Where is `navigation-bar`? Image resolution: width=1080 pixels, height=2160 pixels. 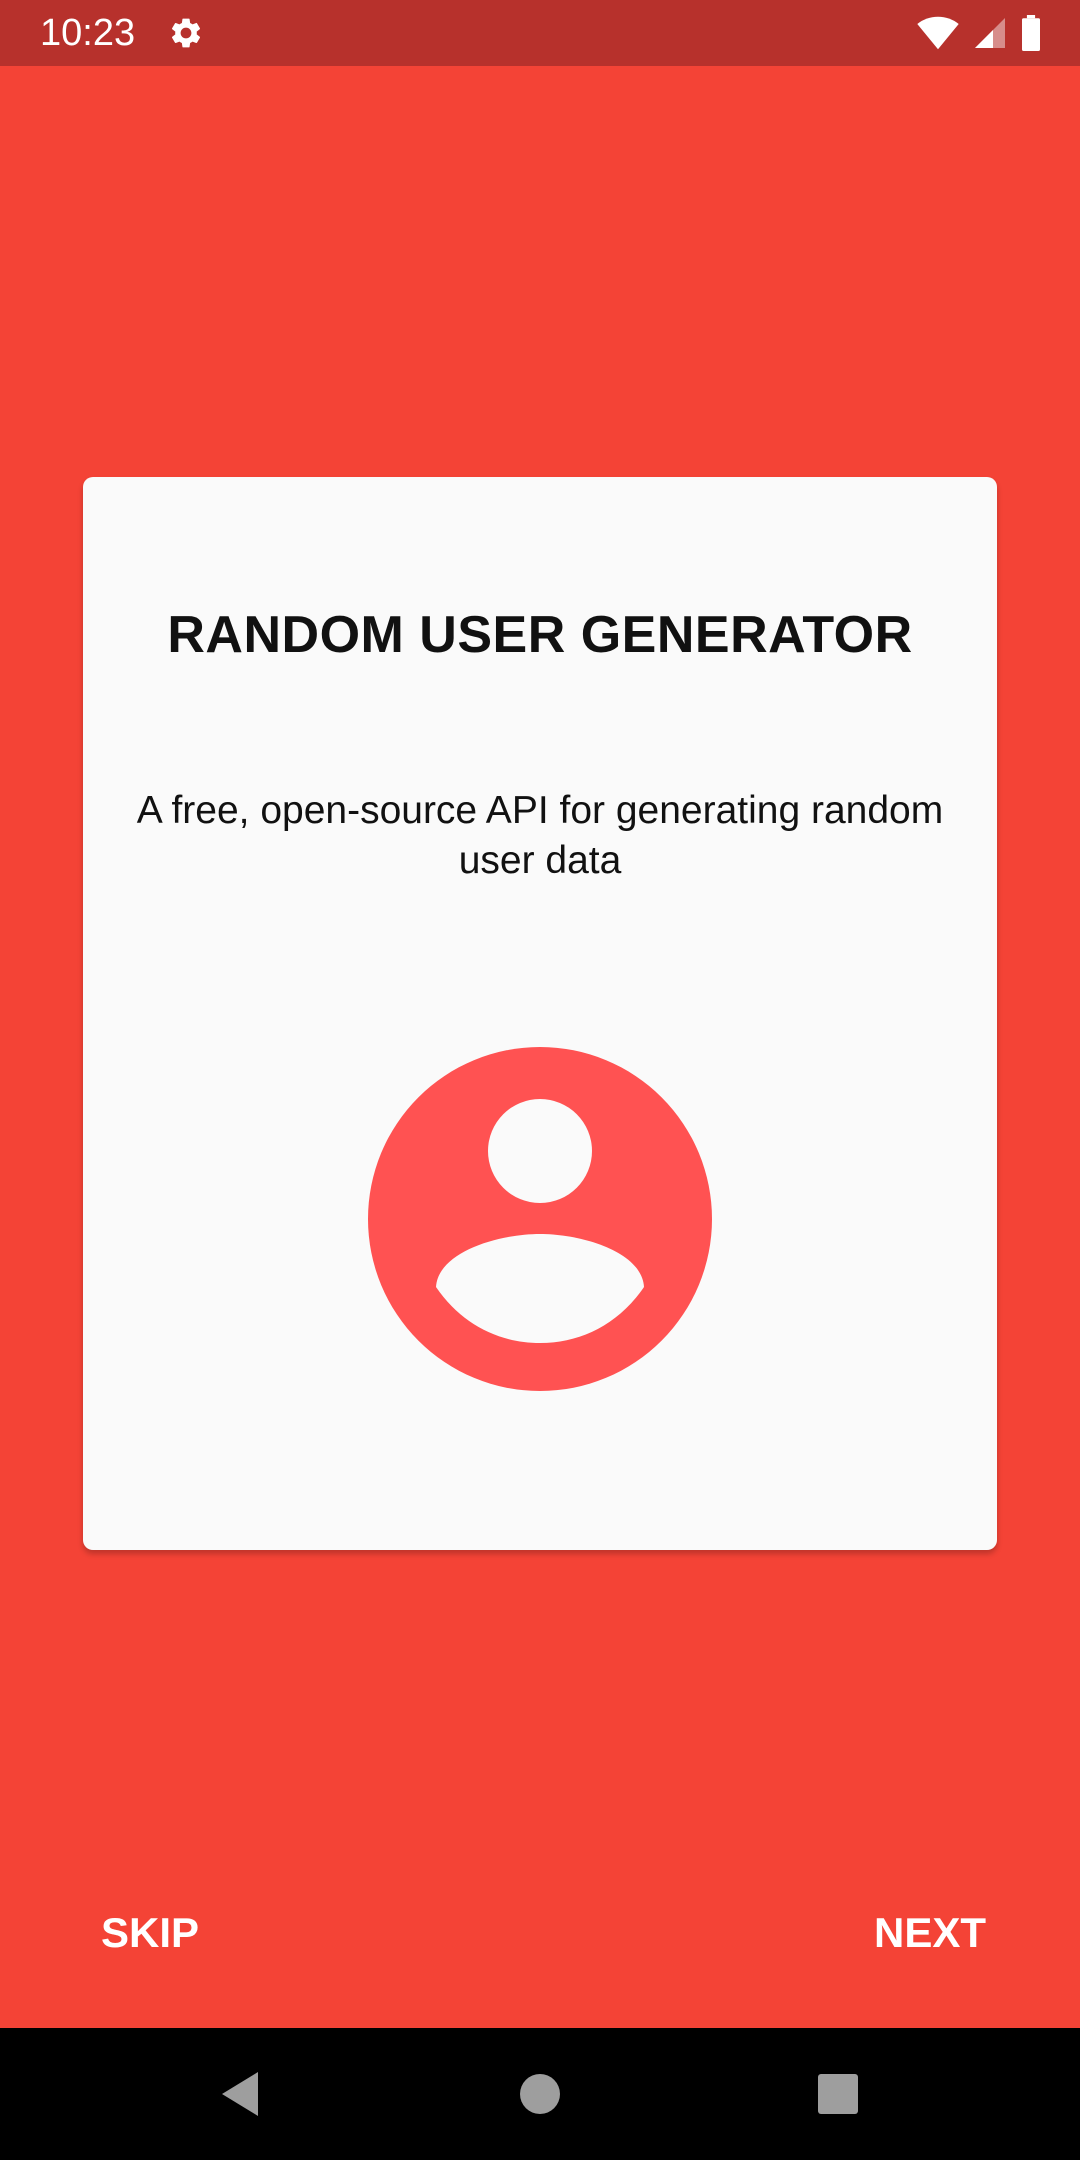
navigation-bar is located at coordinates (540, 2094).